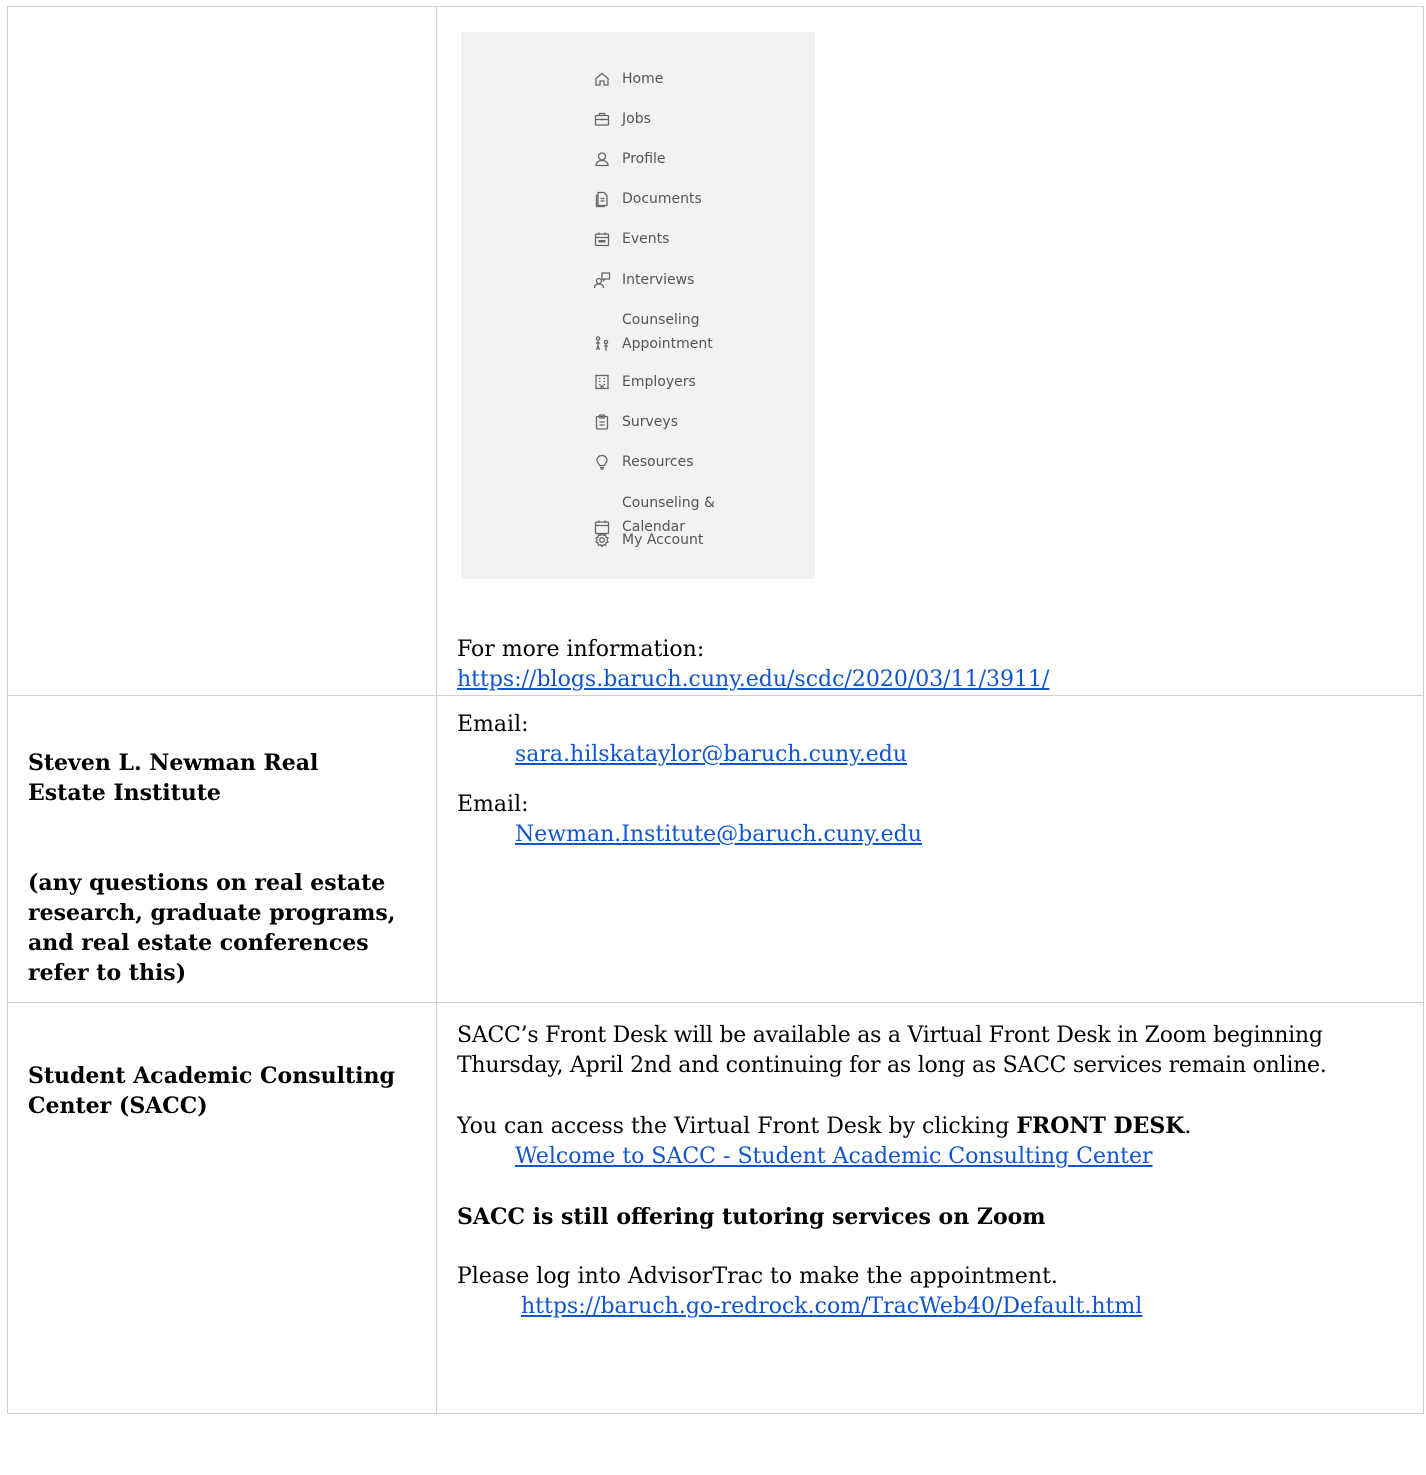  I want to click on interview-icon, so click(602, 280).